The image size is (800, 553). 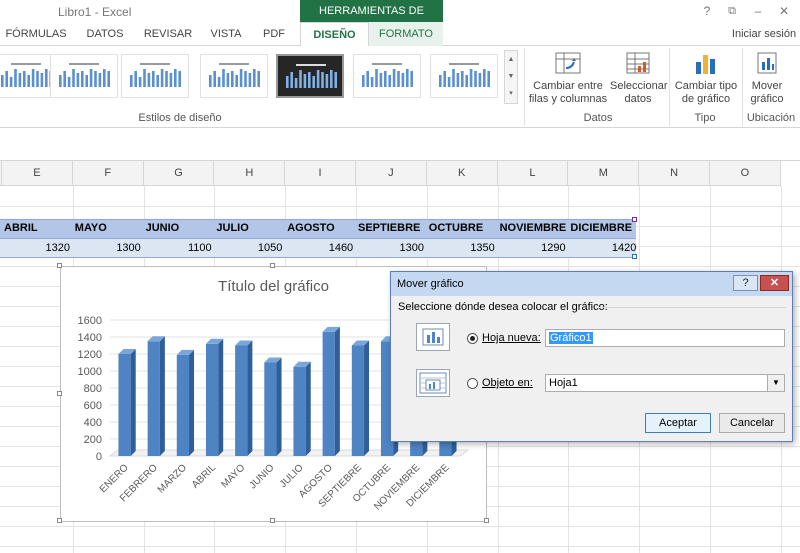 What do you see at coordinates (568, 63) in the screenshot?
I see `switch-row-column-icon` at bounding box center [568, 63].